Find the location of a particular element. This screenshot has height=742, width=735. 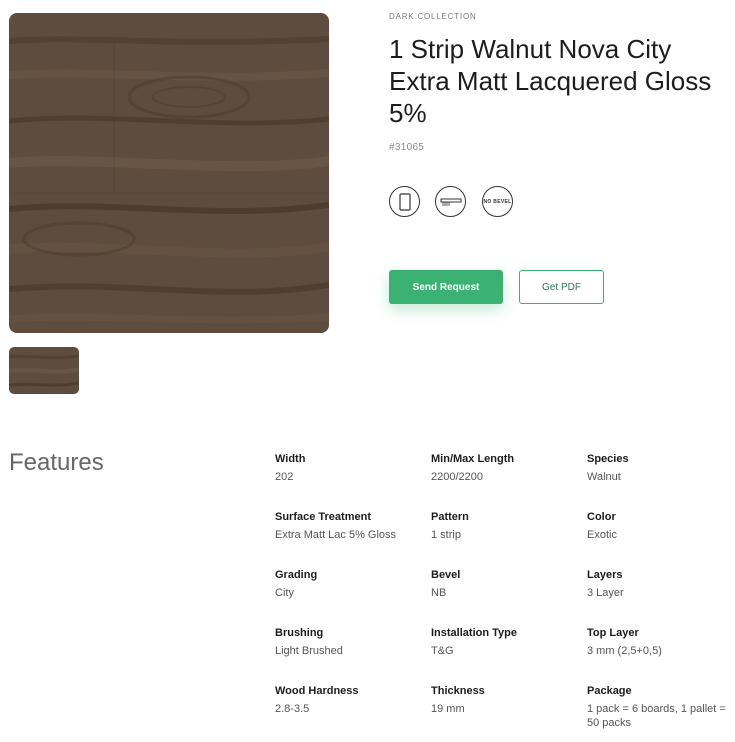

spec-value: 3 mm (2,5+0,5) is located at coordinates (624, 651).